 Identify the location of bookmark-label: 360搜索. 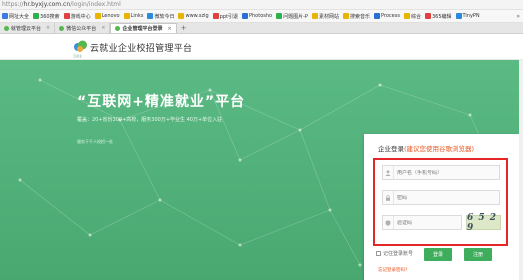
(50, 16).